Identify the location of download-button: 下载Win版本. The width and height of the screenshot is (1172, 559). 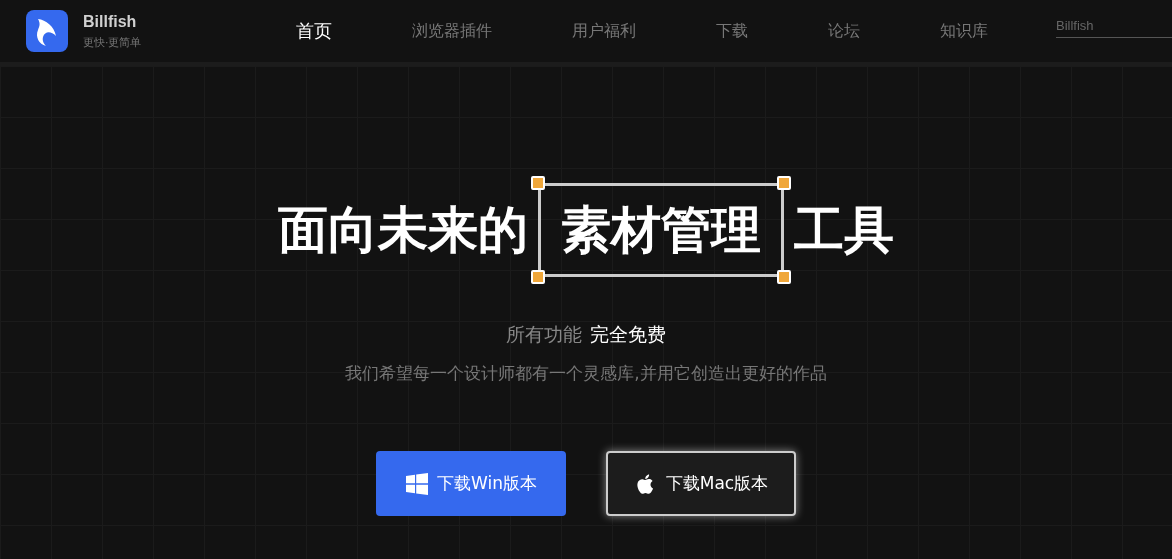
(471, 483).